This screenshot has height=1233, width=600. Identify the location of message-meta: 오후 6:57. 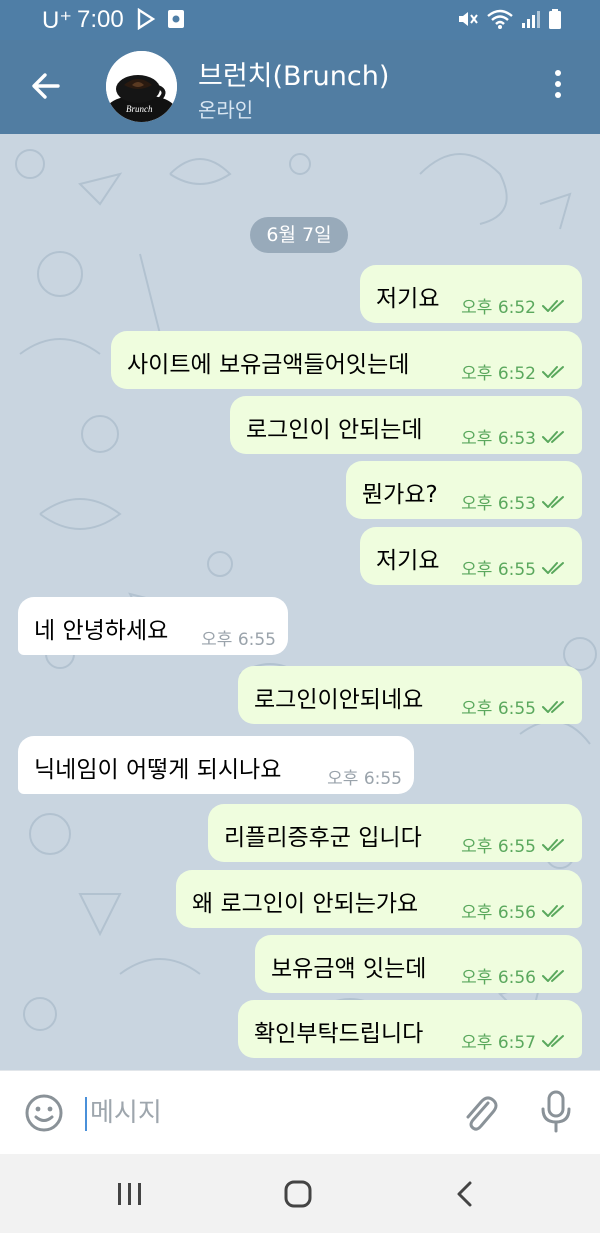
(514, 1040).